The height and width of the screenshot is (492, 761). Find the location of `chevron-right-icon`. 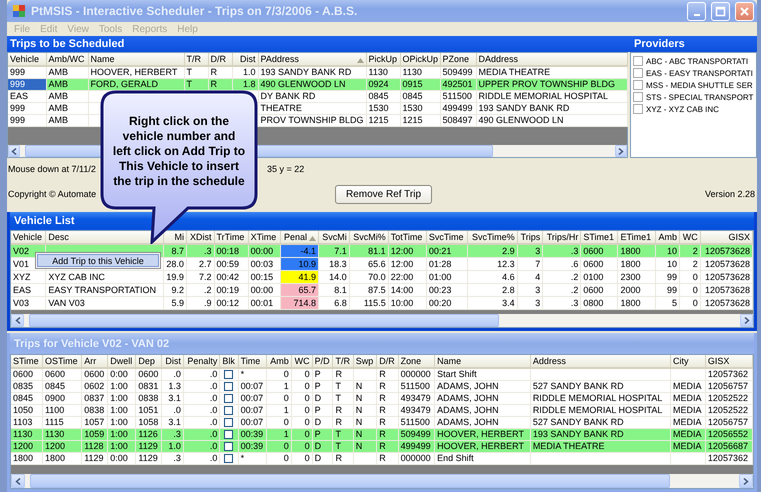

chevron-right-icon is located at coordinates (747, 320).